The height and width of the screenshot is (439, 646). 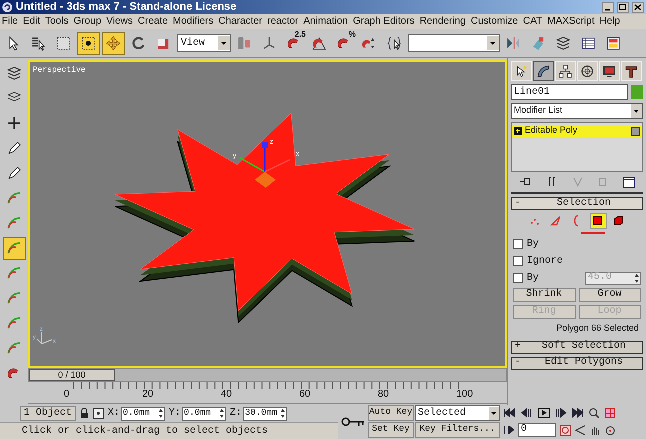 I want to click on object-color-swatch, so click(x=637, y=92).